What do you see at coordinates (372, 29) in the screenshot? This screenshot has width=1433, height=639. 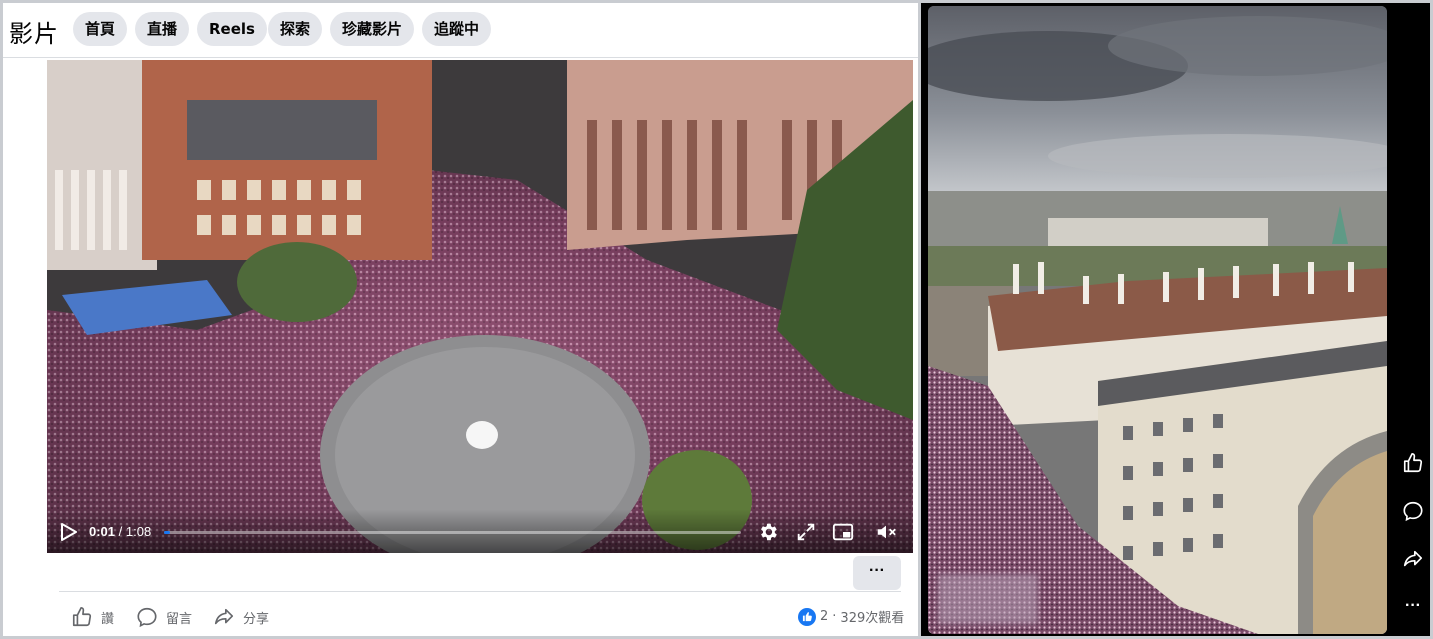 I see `tab-saved-videos: 珍藏影片` at bounding box center [372, 29].